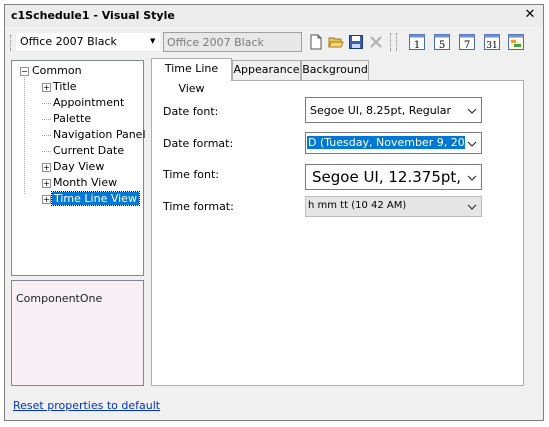 This screenshot has width=549, height=427. What do you see at coordinates (316, 42) in the screenshot?
I see `new-icon` at bounding box center [316, 42].